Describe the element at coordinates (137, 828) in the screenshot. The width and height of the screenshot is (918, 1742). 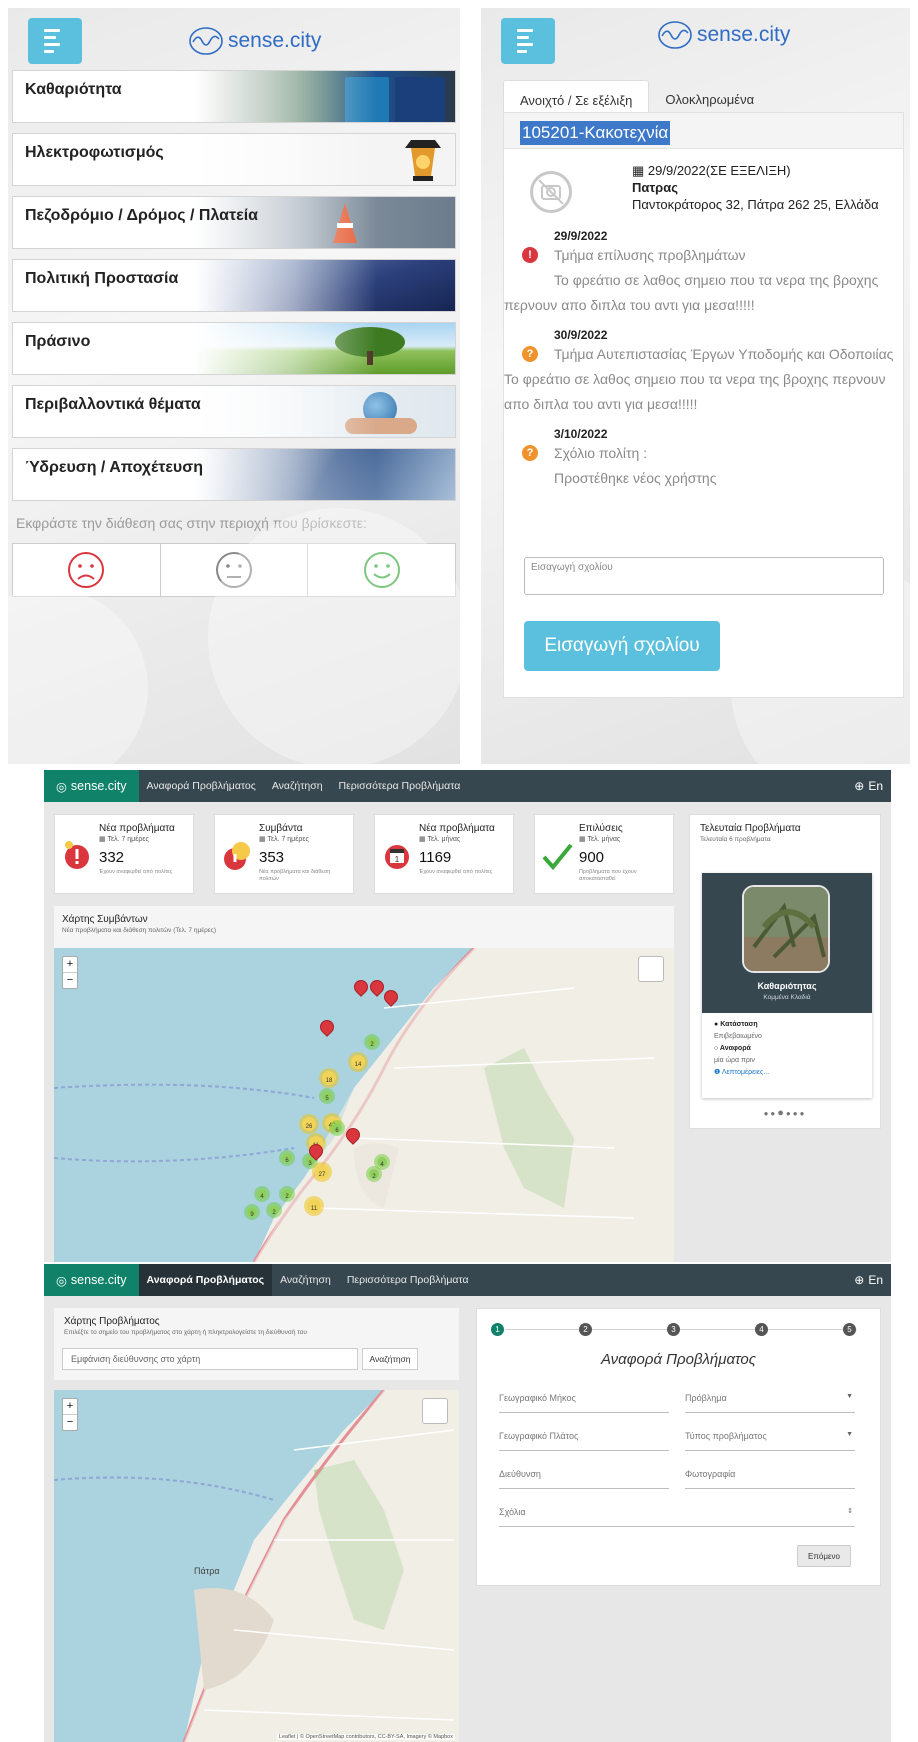
I see `stat-title: Νέα προβλήματα` at that location.